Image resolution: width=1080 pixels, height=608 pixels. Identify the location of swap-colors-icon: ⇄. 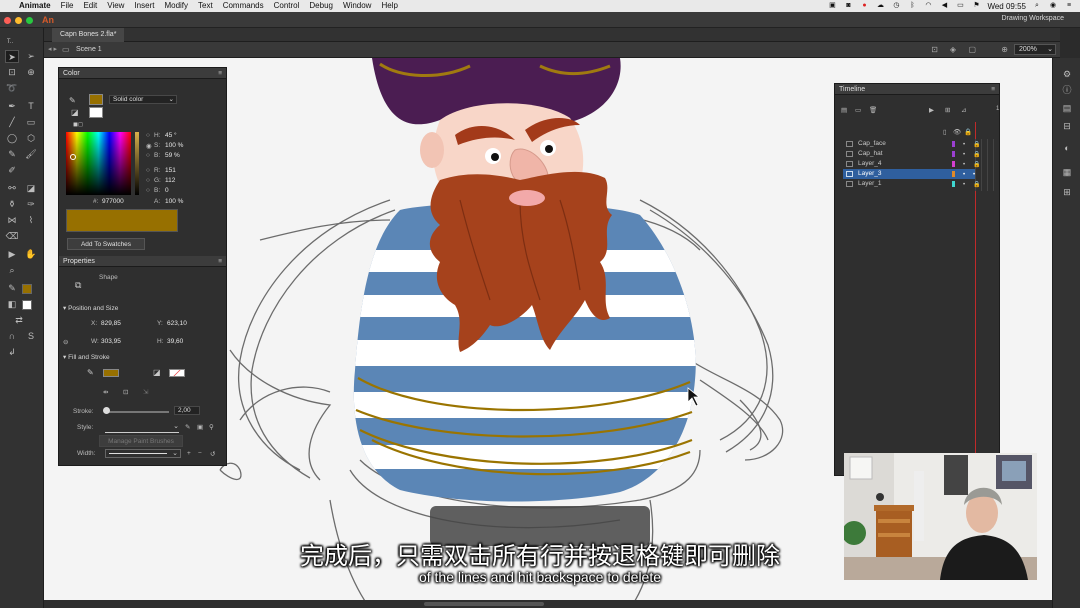
(19, 320).